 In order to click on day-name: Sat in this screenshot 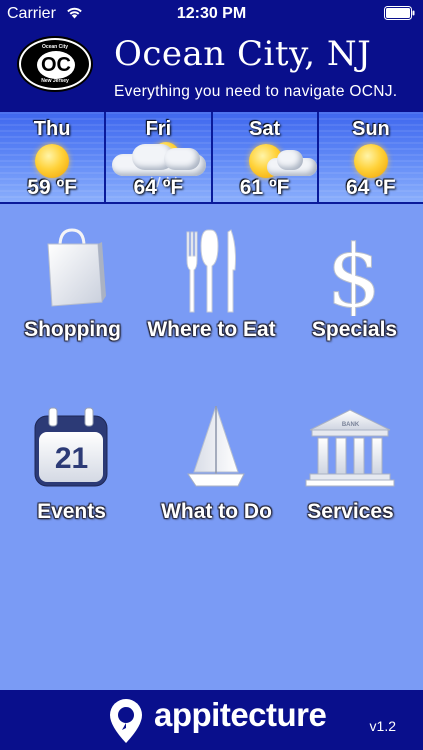, I will do `click(265, 129)`.